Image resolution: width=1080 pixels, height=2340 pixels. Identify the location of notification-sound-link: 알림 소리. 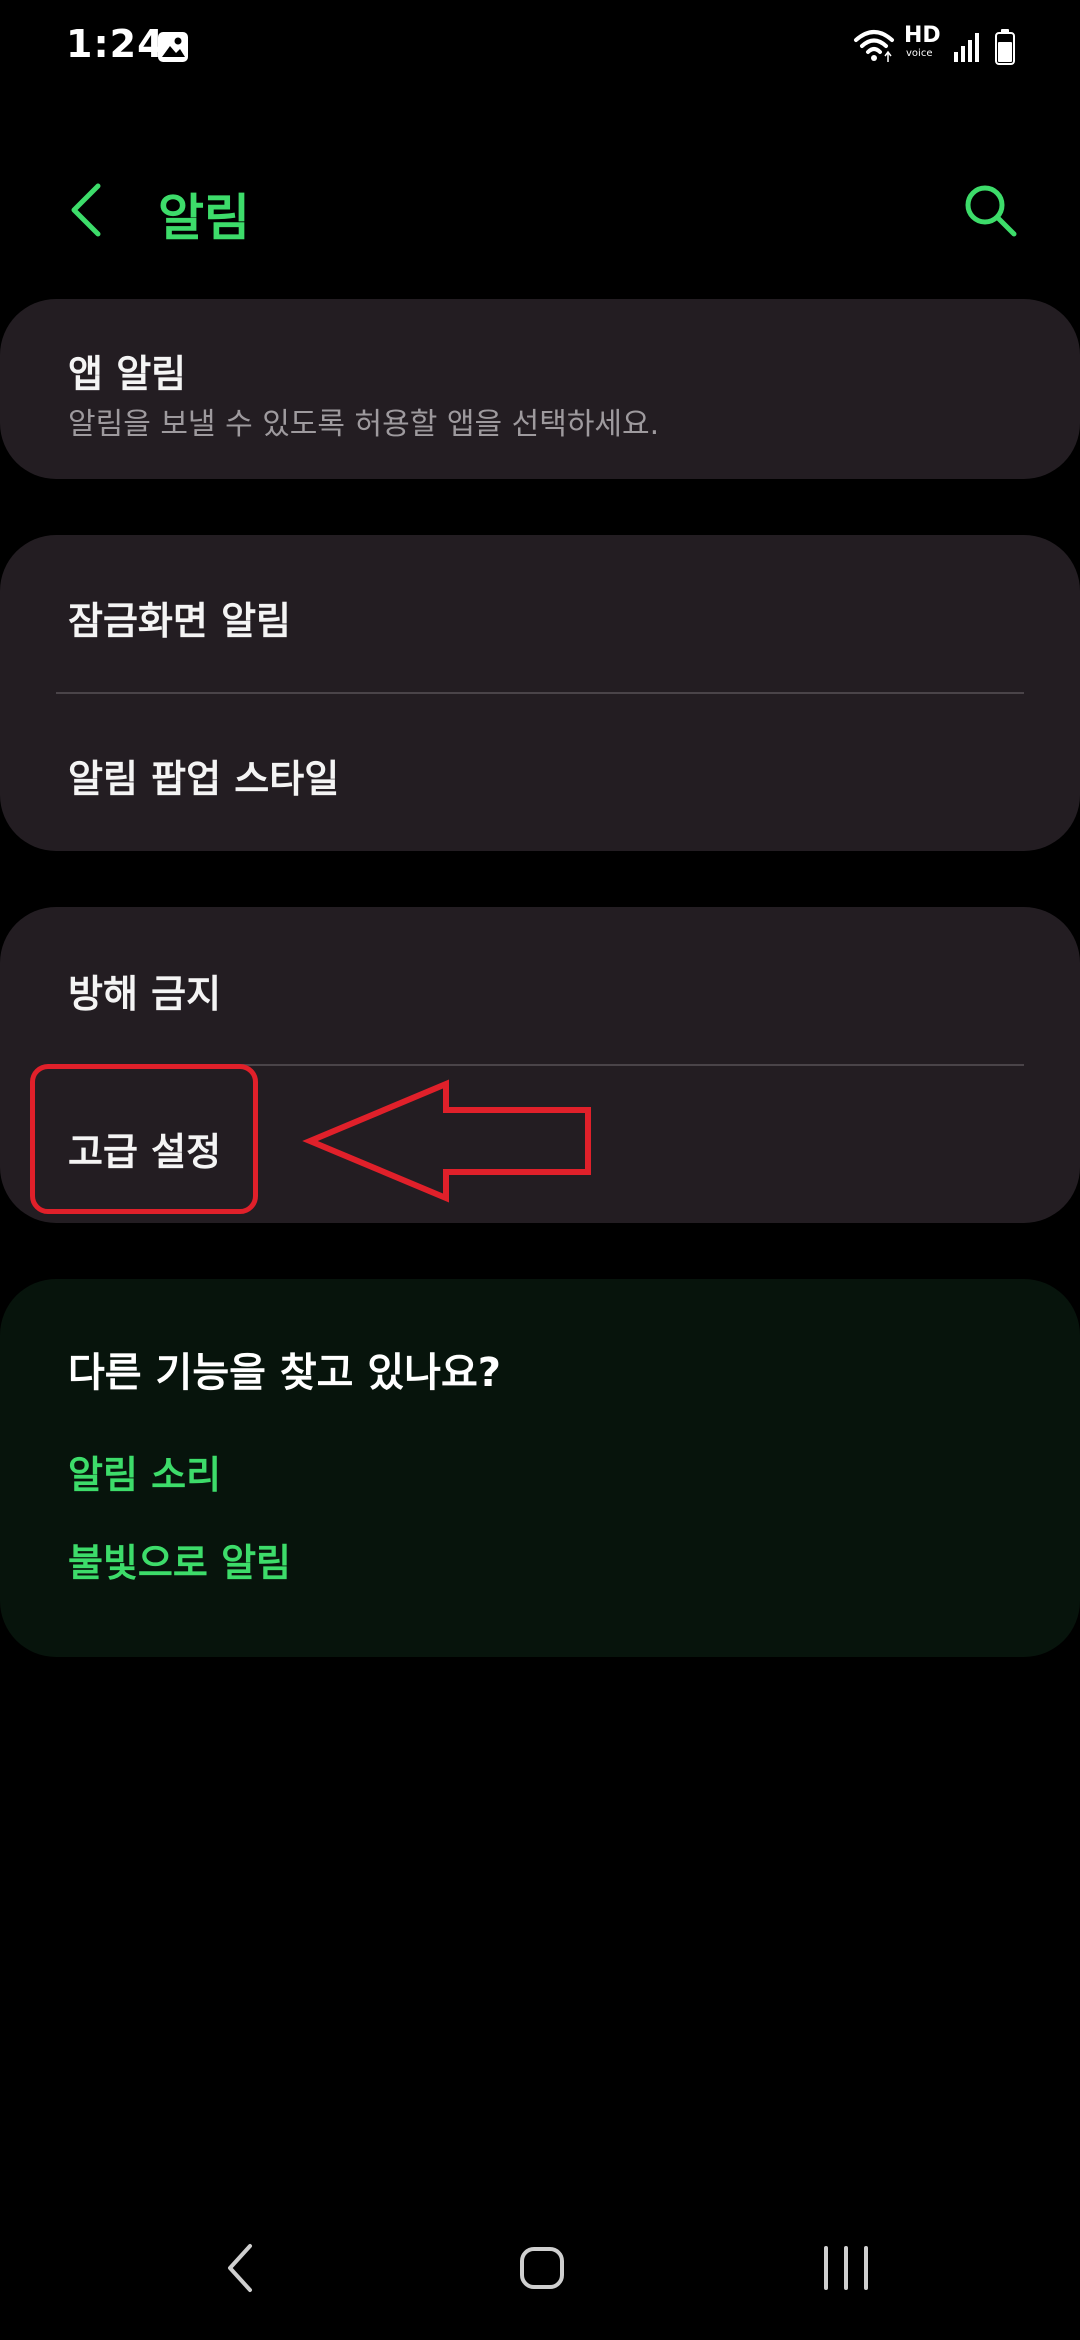
(144, 1471).